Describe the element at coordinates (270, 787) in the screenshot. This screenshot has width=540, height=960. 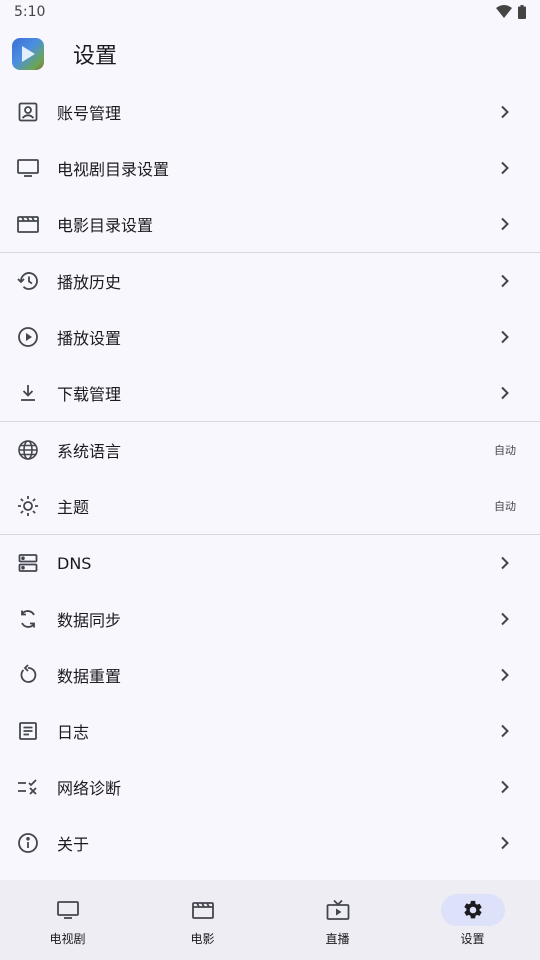
I see `settings-item-network-diagnosis: 网络诊断` at that location.